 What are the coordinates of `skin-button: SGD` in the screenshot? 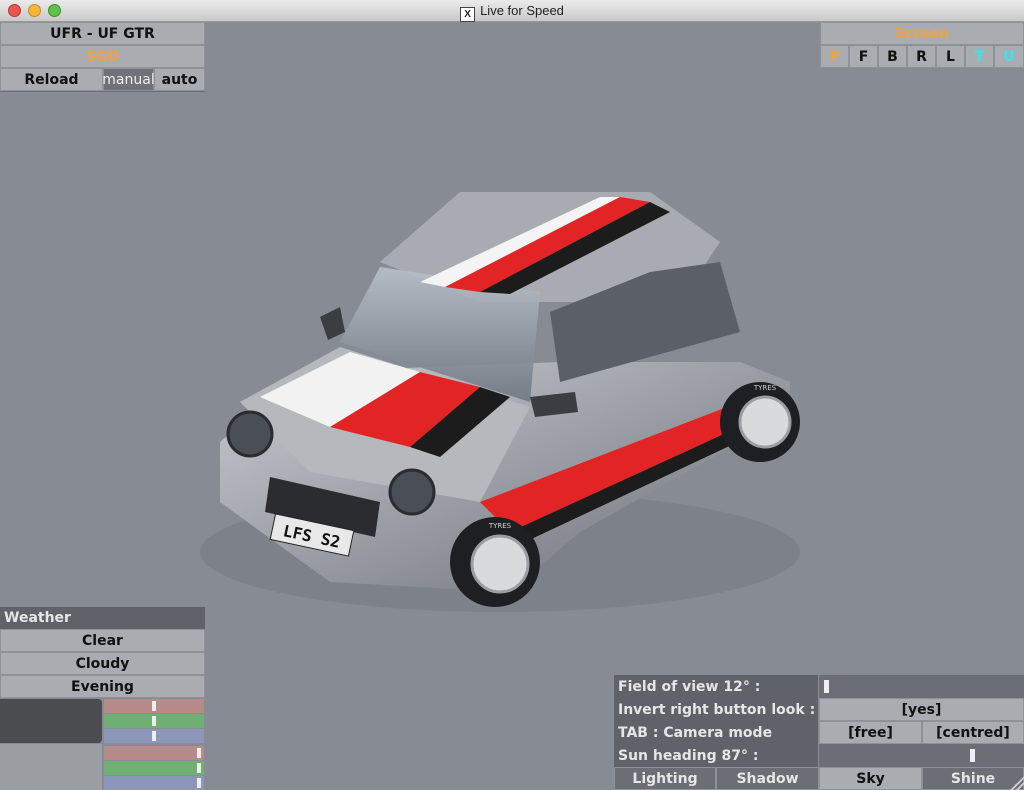 It's located at (102, 56).